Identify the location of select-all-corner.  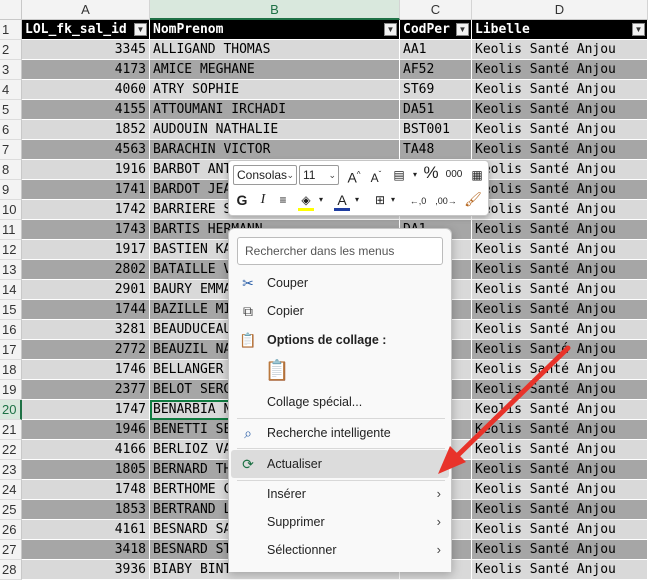
(11, 10).